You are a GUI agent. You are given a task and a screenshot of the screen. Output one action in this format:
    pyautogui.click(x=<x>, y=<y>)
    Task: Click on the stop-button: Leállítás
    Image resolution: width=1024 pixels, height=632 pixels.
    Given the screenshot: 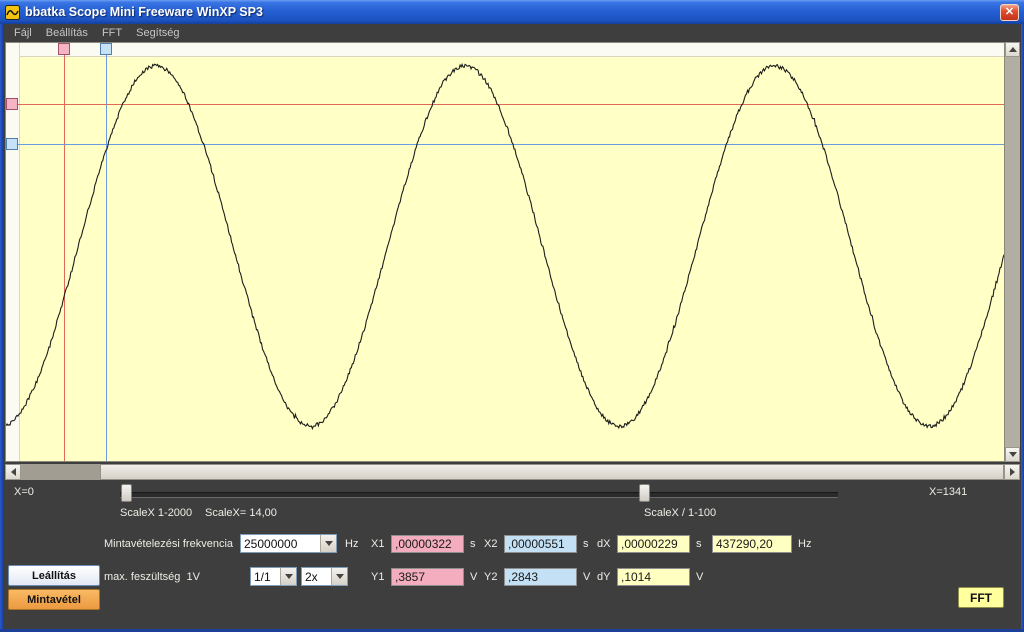 What is the action you would take?
    pyautogui.click(x=54, y=575)
    